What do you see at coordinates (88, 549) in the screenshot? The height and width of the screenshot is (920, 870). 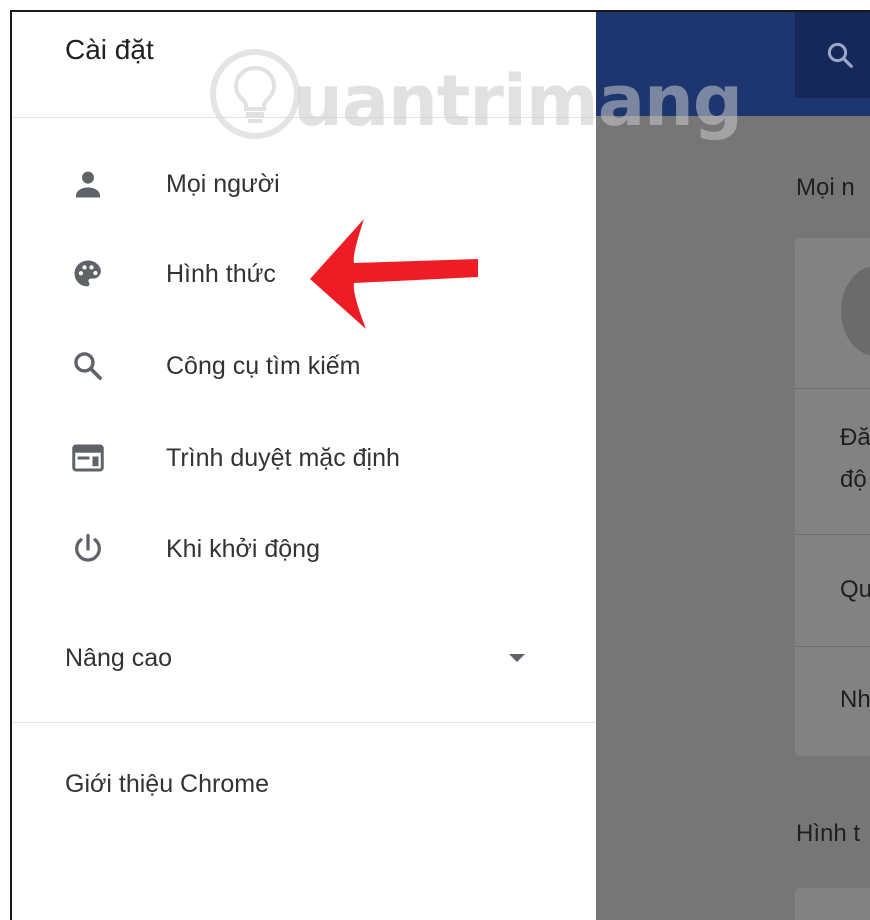 I see `power-icon` at bounding box center [88, 549].